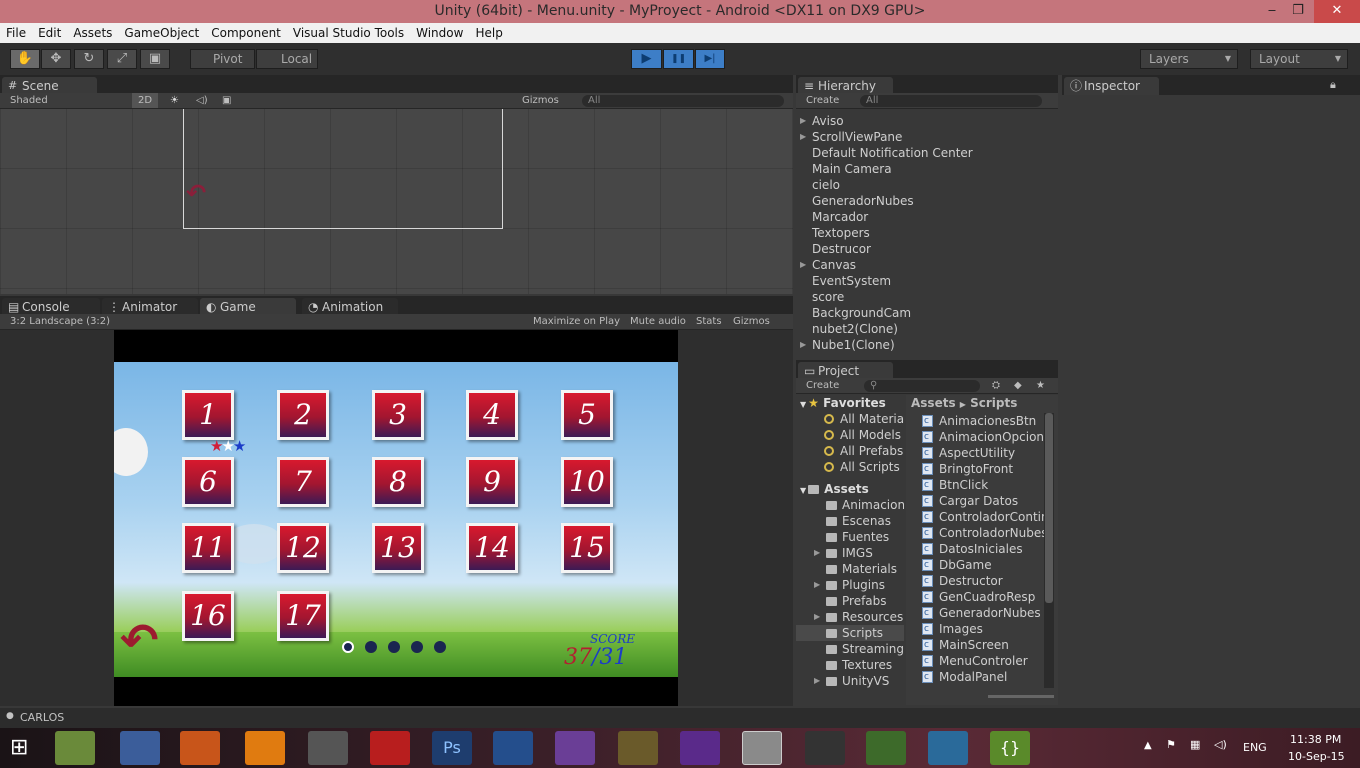  Describe the element at coordinates (850, 681) in the screenshot. I see `folder-item: ▶ UnityVS` at that location.